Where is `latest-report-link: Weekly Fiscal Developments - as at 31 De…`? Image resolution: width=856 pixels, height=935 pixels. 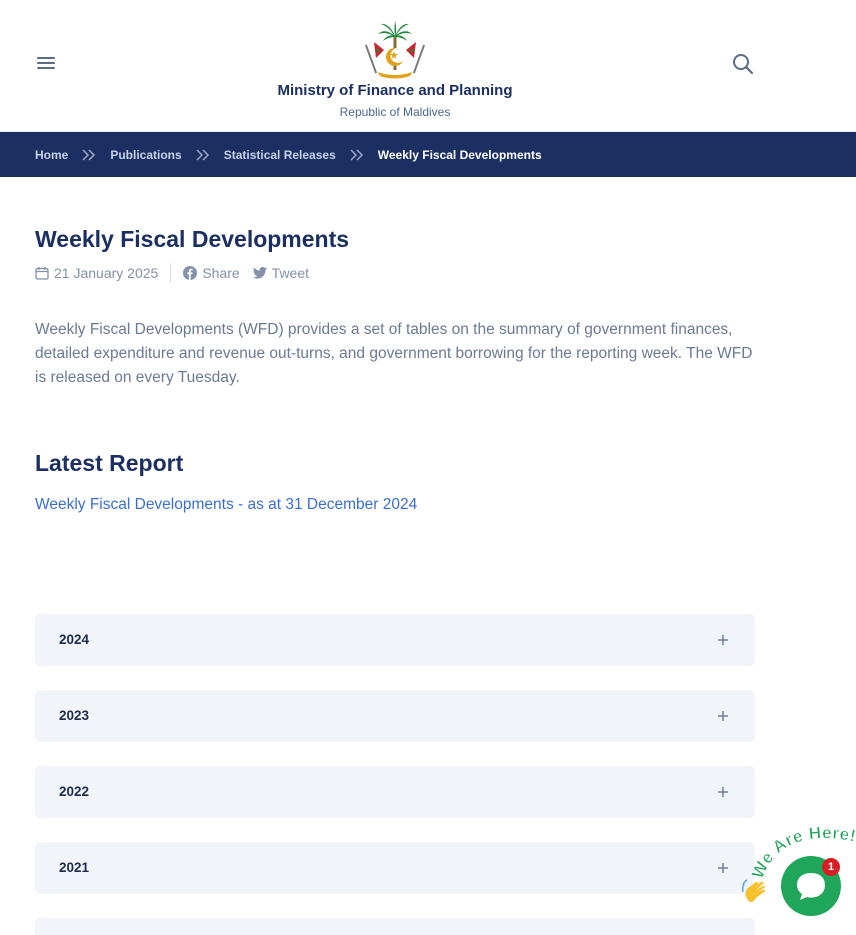
latest-report-link: Weekly Fiscal Developments - as at 31 De… is located at coordinates (226, 505).